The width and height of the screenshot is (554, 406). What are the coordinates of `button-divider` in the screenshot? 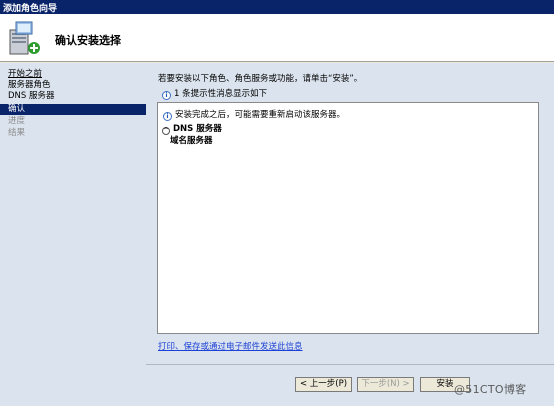 It's located at (350, 364).